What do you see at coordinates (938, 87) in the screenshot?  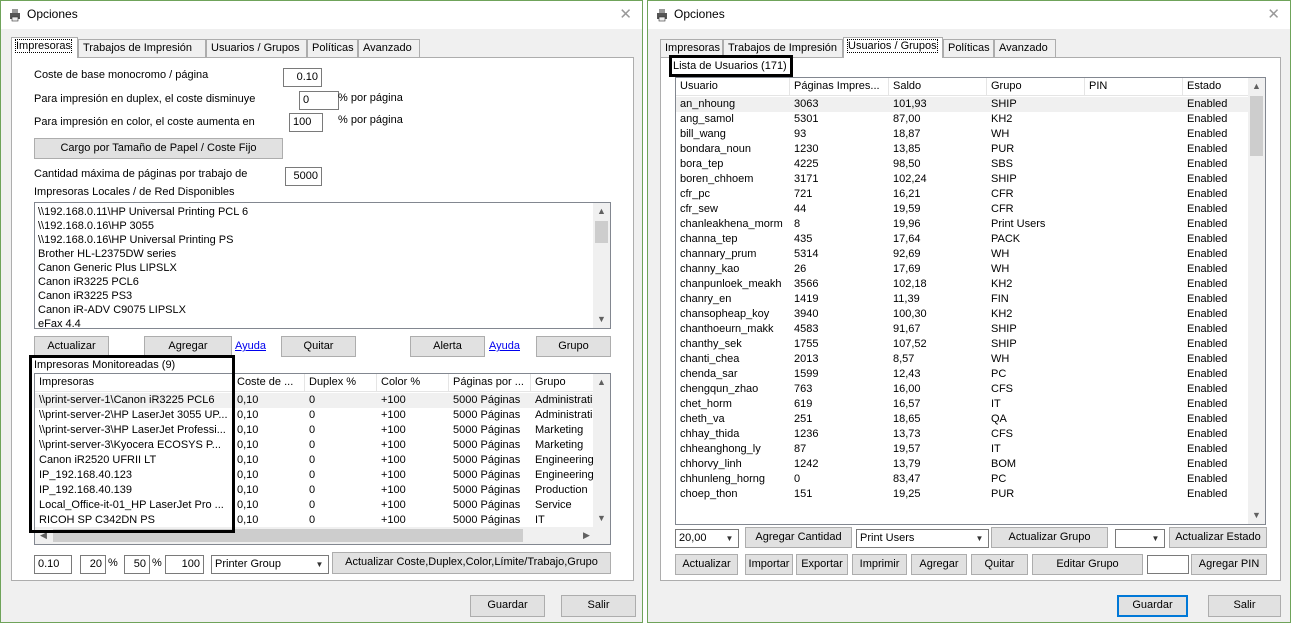 I see `column-header: Saldo` at bounding box center [938, 87].